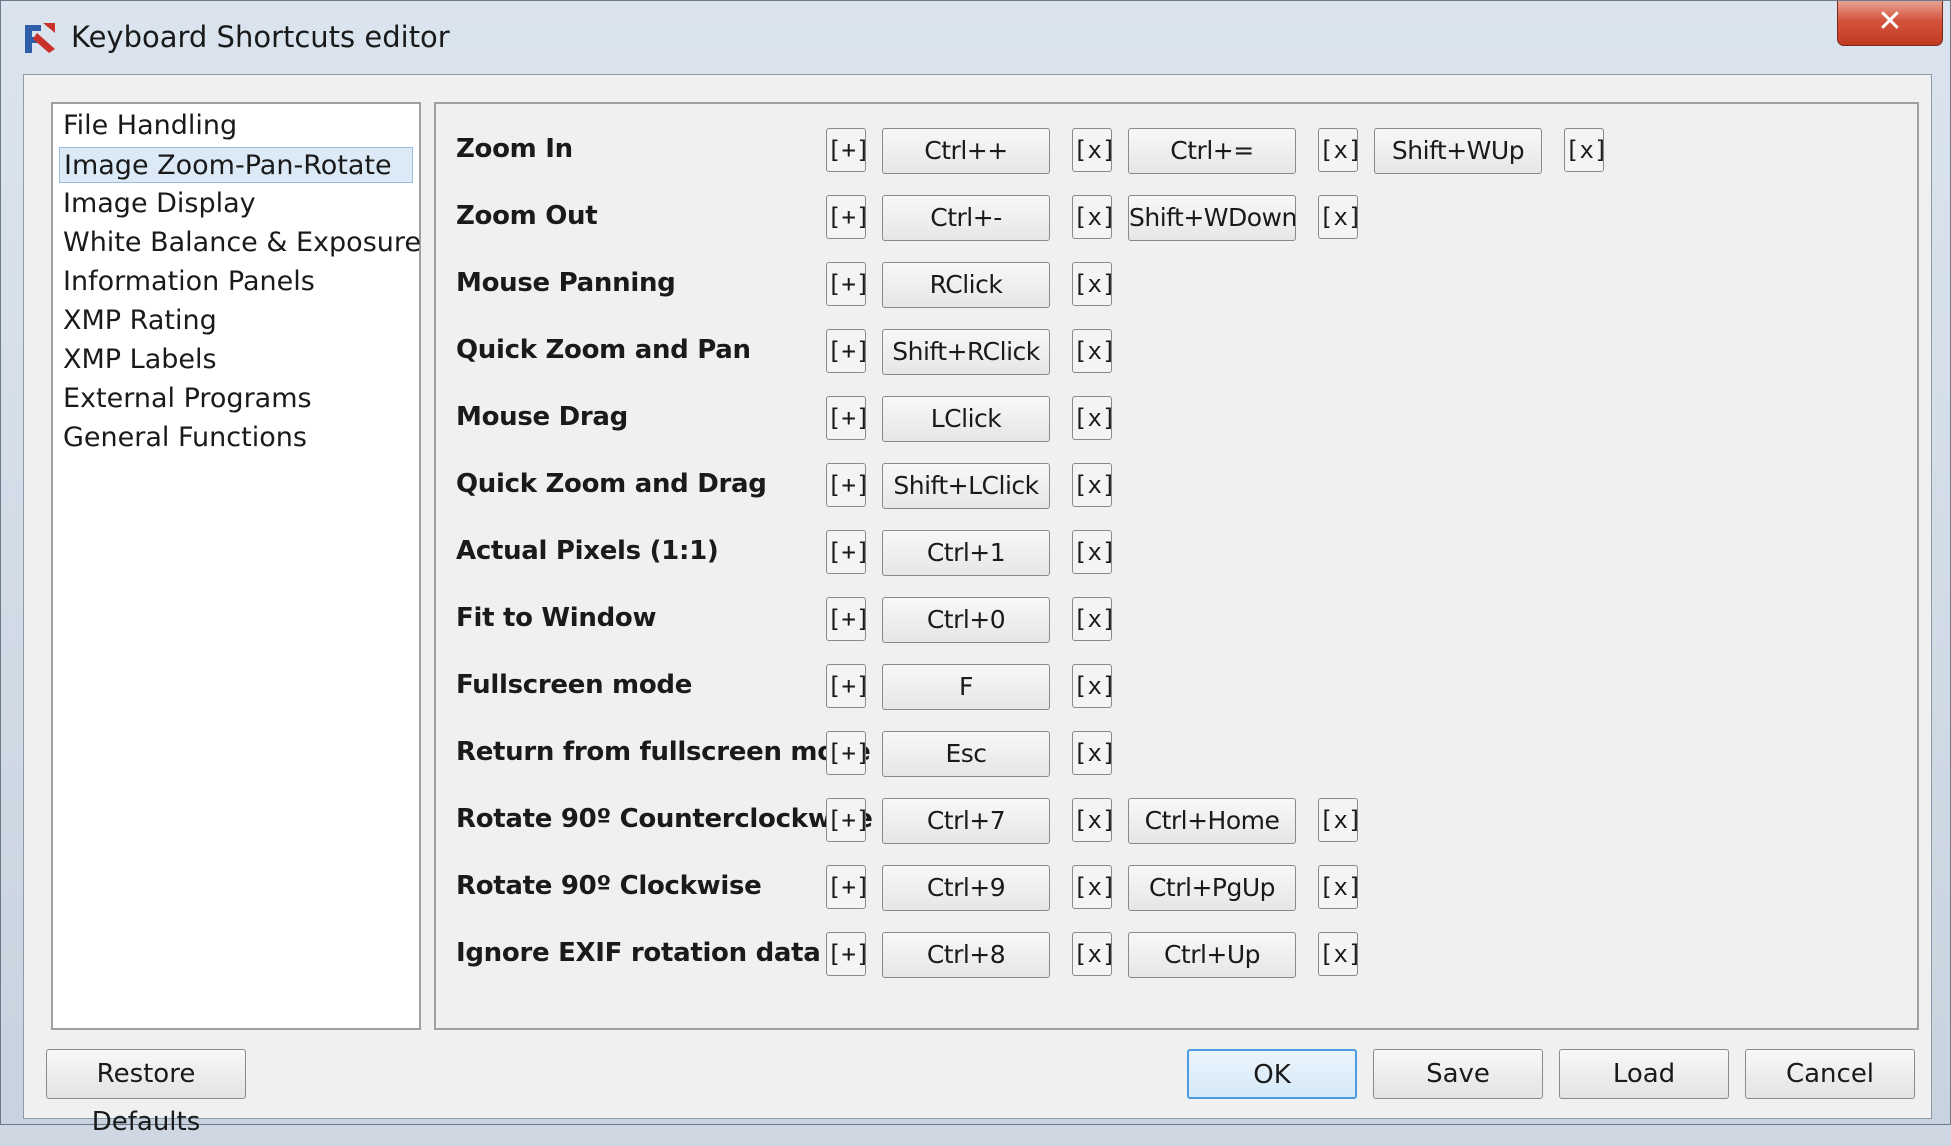  I want to click on shortcut-action-label: Ignore EXIF rotation data, so click(638, 953).